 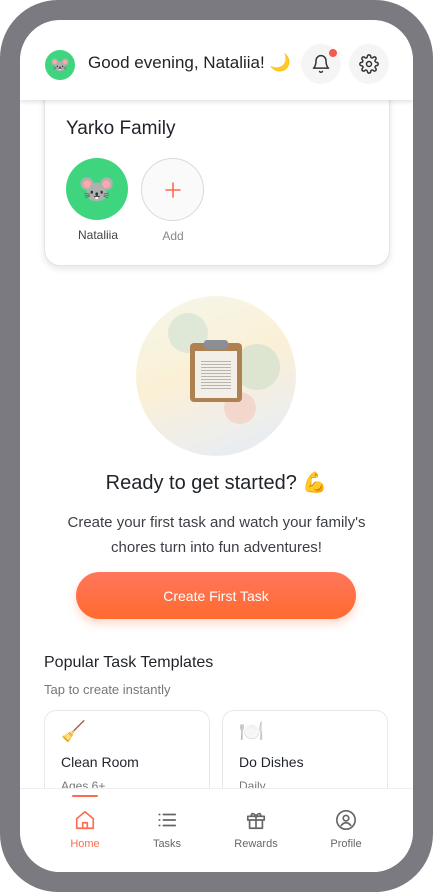 I want to click on bell-icon, so click(x=321, y=64).